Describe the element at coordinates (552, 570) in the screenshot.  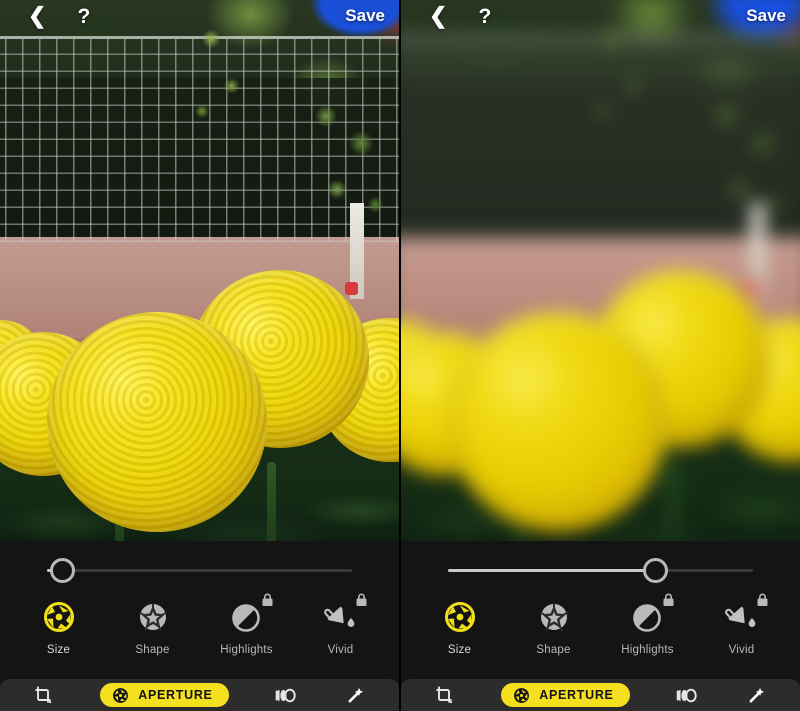
I see `slider-fill` at that location.